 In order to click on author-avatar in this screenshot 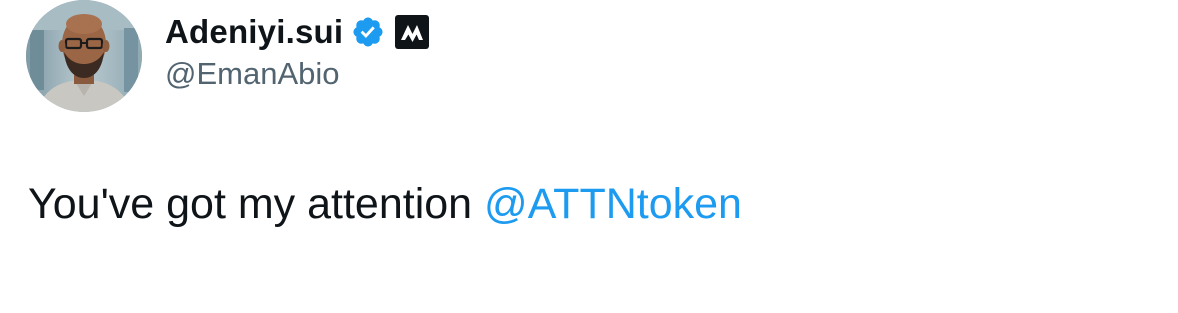, I will do `click(84, 56)`.